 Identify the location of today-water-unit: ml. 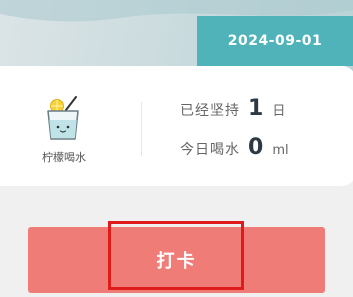
(280, 150).